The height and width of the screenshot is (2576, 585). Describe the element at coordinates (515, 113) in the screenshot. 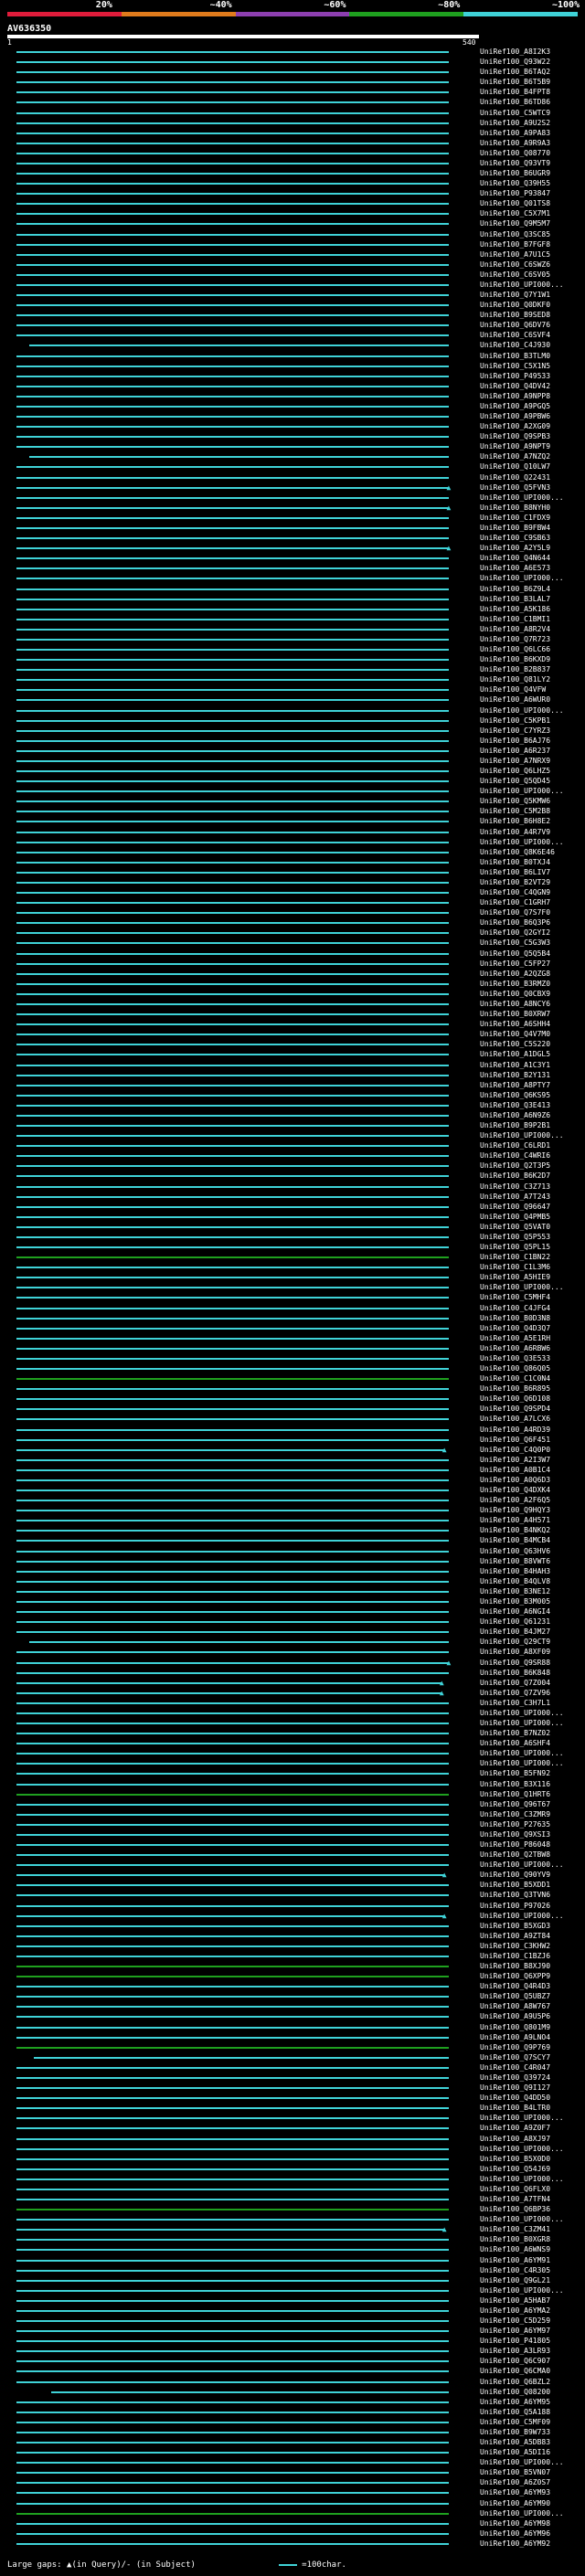

I see `hit-id-link: UniRef100_C5WTC9` at that location.